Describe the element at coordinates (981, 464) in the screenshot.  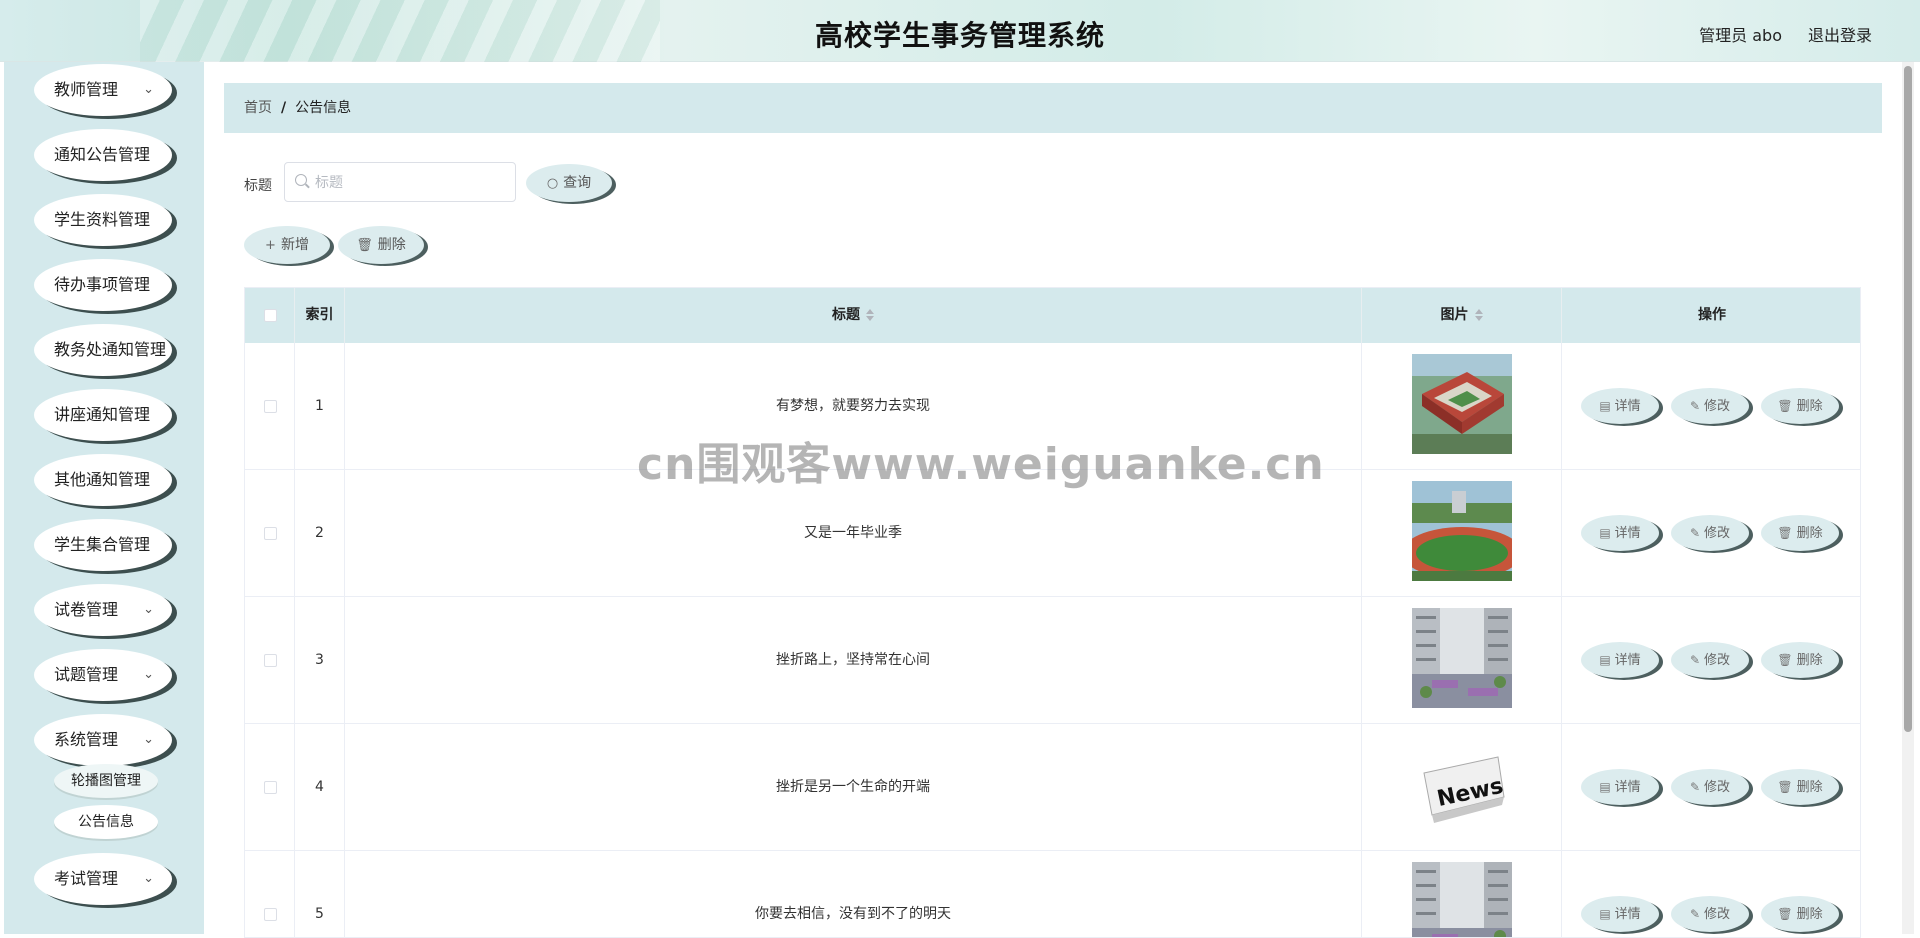
I see `watermark: cn围观客www.weiguanke.cn` at that location.